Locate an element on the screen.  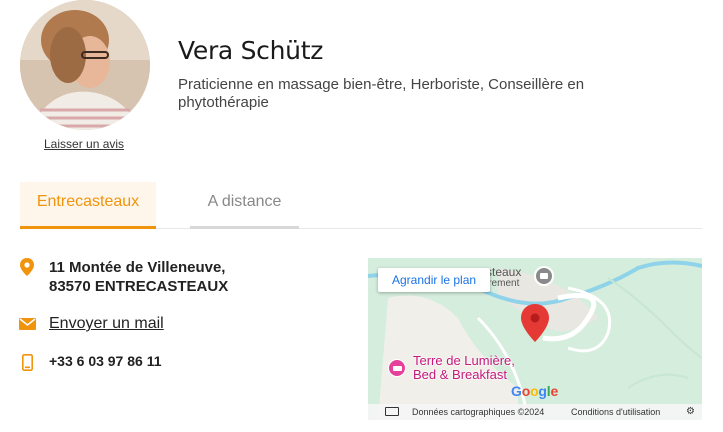
settings-icon: ⚙ is located at coordinates (690, 412).